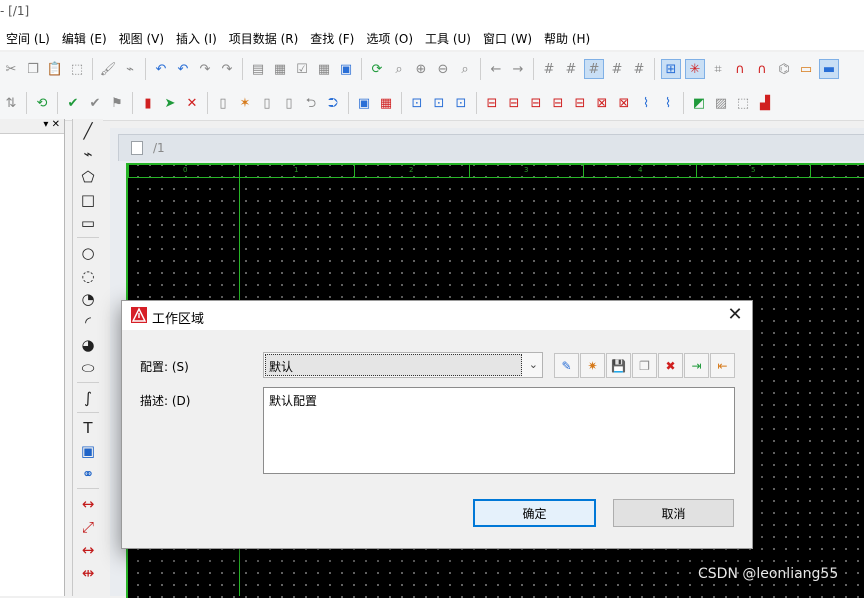 The height and width of the screenshot is (598, 864). I want to click on menu-item: 工具 (U), so click(448, 38).